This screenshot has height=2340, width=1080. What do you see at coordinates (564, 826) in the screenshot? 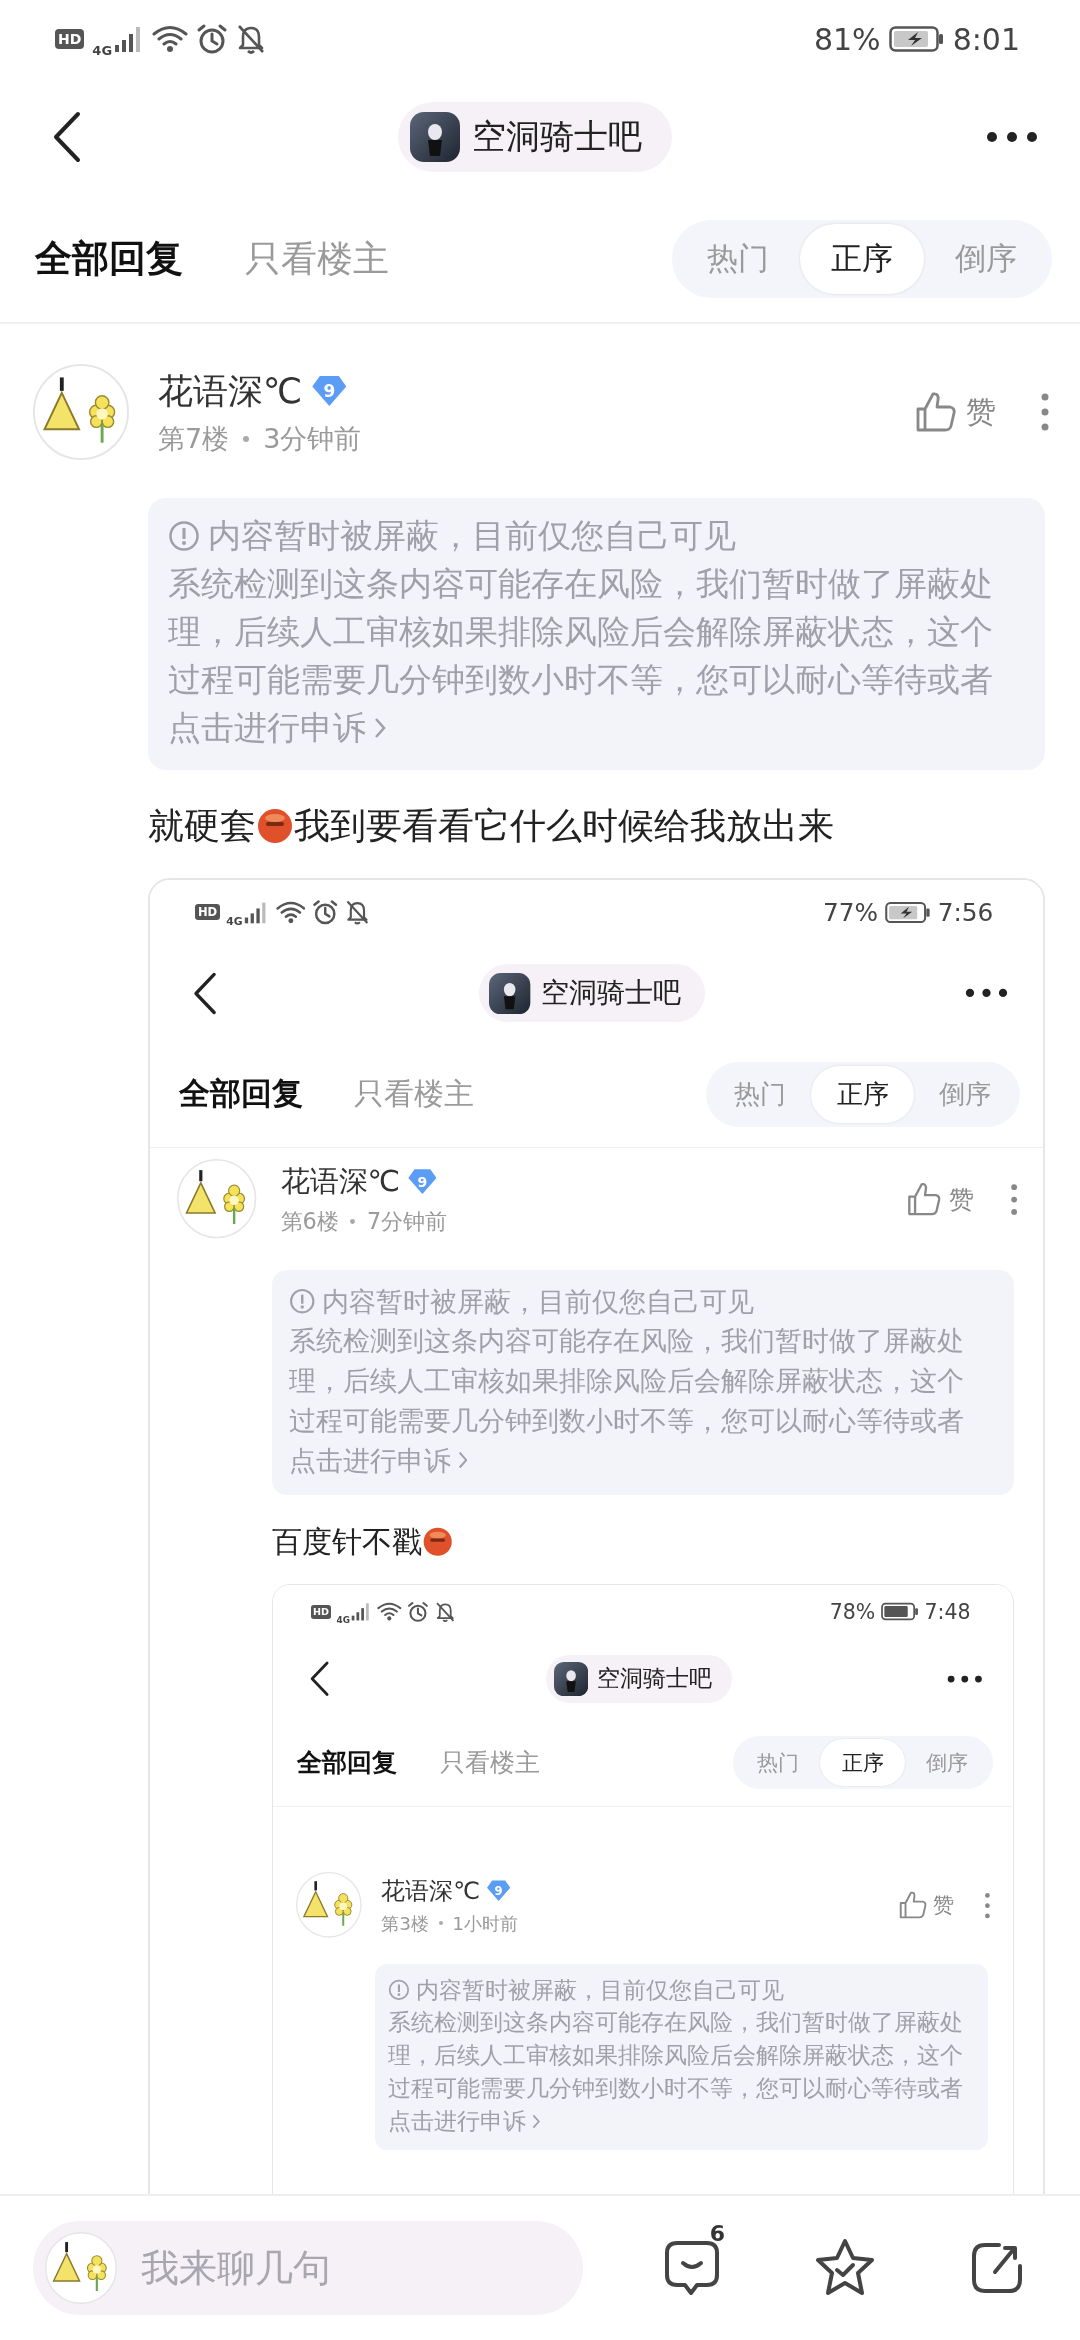
I see `post-text: 我到要看看它什么时候给我放出来` at bounding box center [564, 826].